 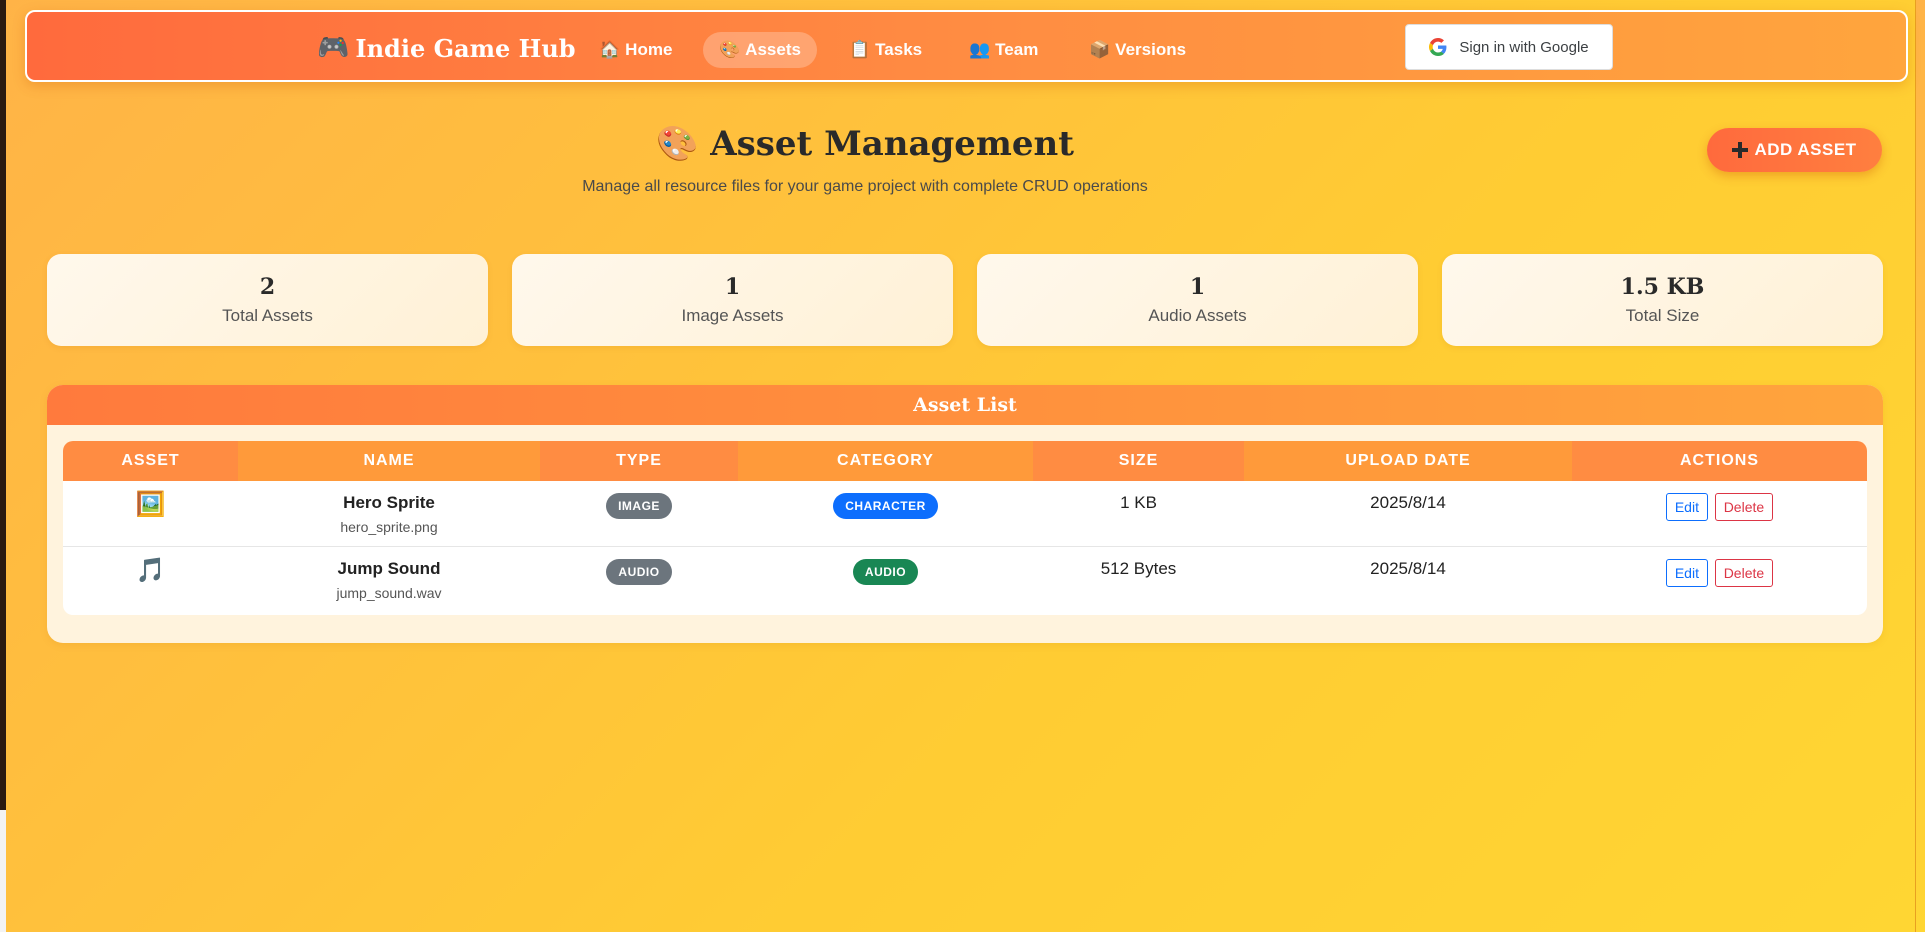 What do you see at coordinates (965, 405) in the screenshot?
I see `asset-list-title: Asset List` at bounding box center [965, 405].